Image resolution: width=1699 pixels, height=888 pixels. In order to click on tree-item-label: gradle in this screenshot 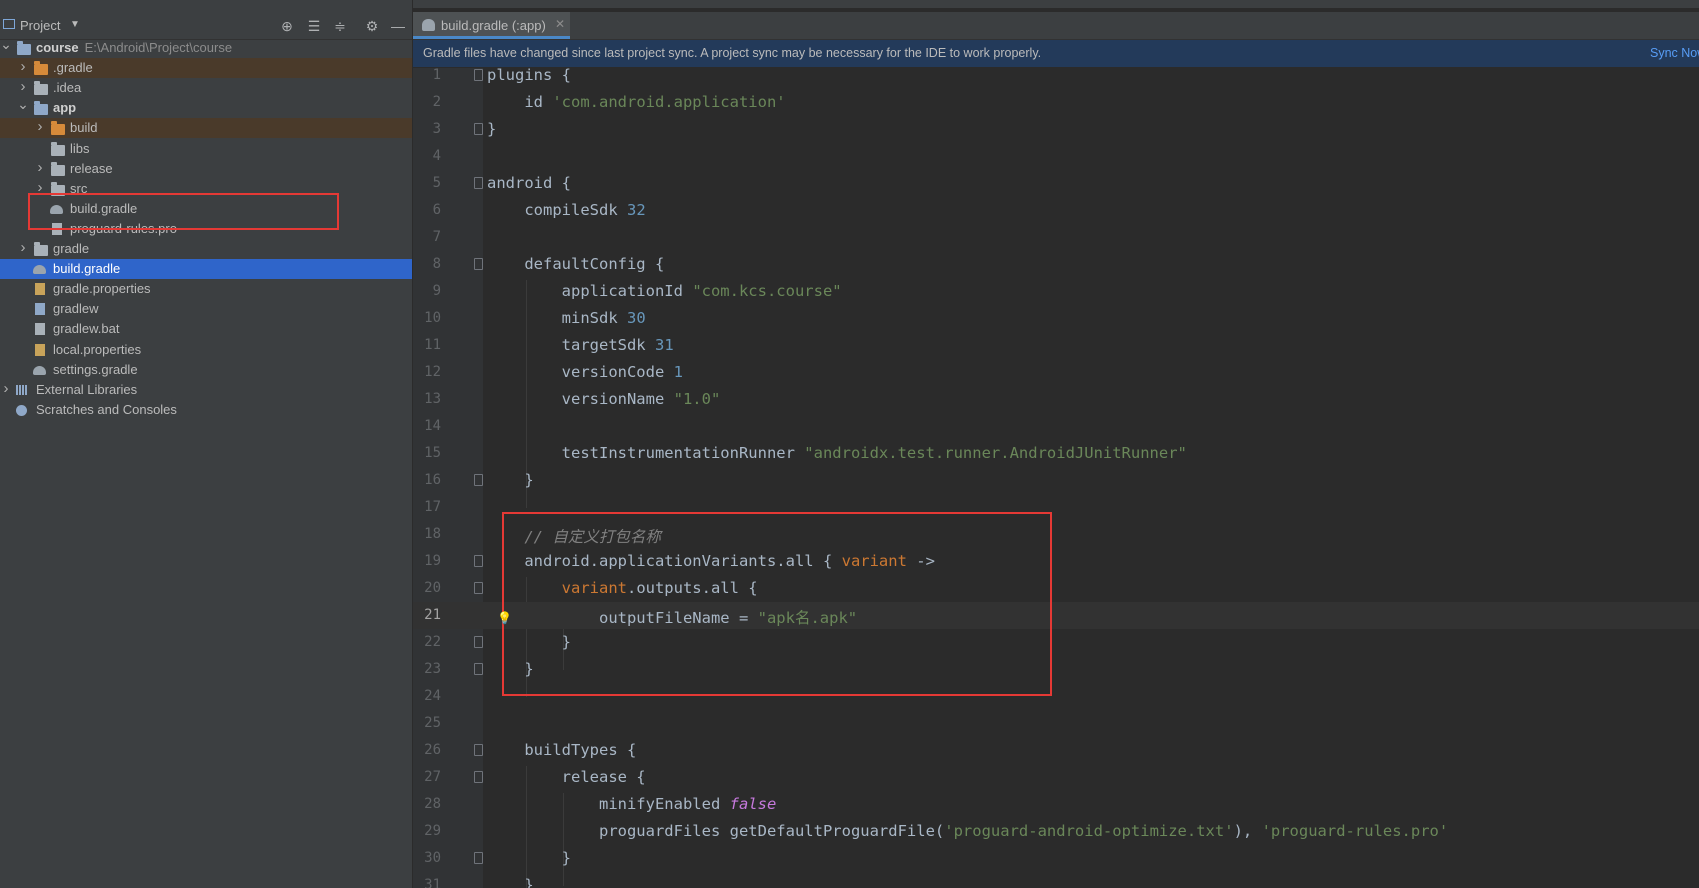, I will do `click(71, 248)`.